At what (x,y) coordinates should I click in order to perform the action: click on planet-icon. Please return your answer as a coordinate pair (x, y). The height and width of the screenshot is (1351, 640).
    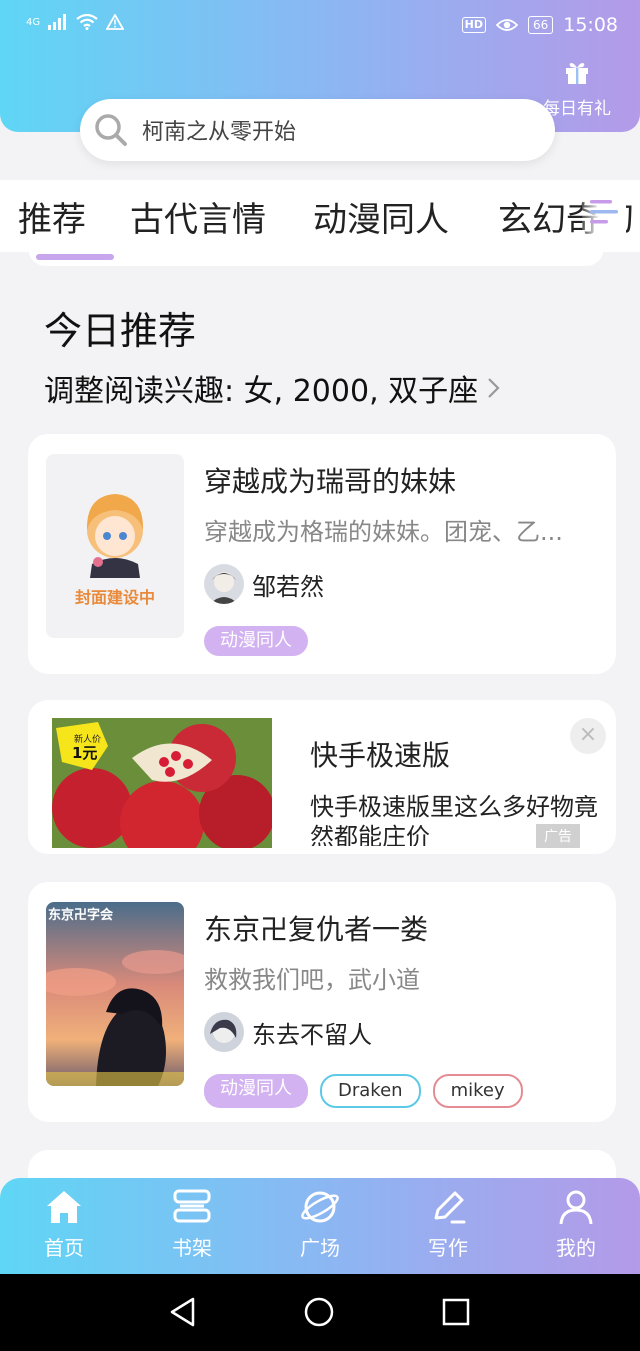
    Looking at the image, I should click on (320, 1207).